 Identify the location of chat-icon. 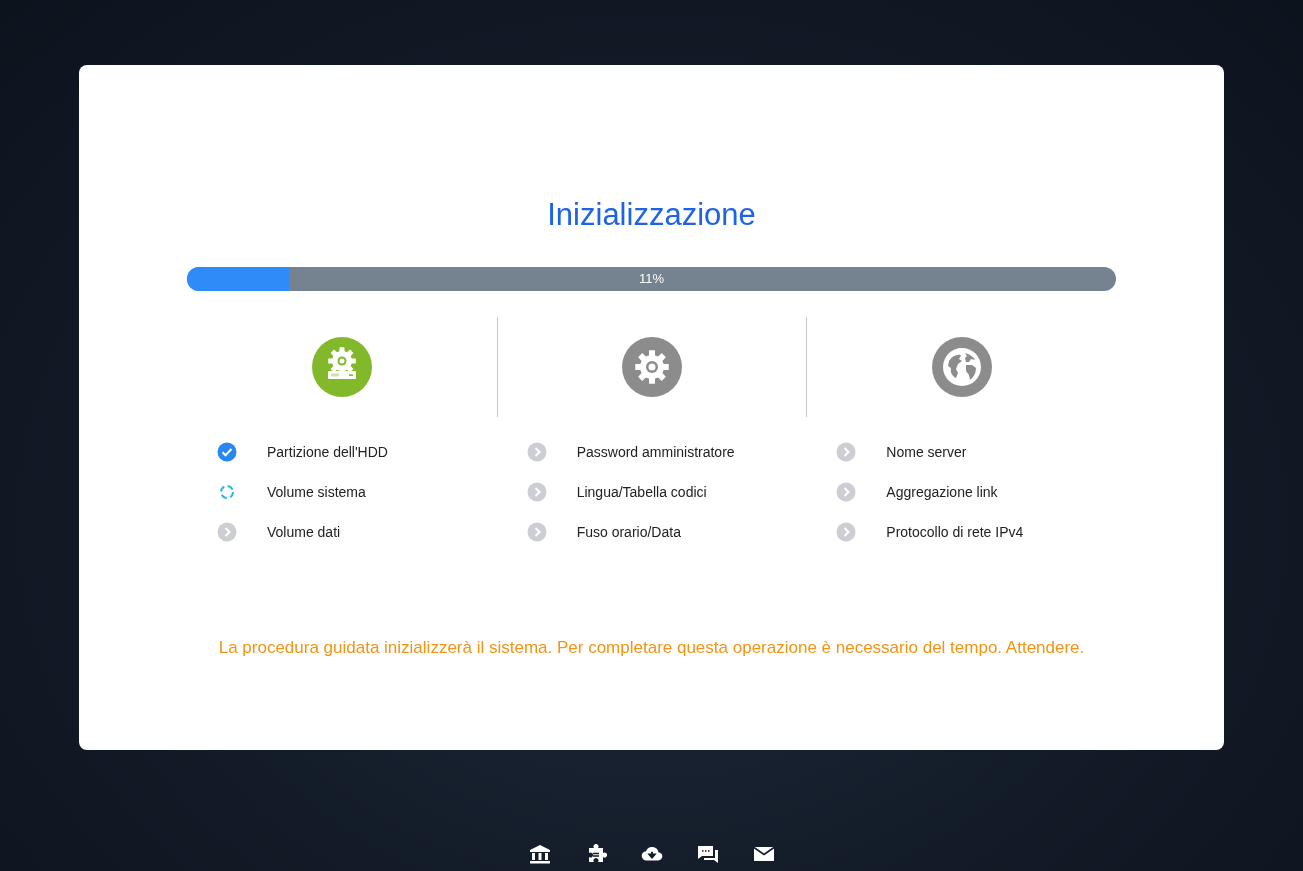
(707, 854).